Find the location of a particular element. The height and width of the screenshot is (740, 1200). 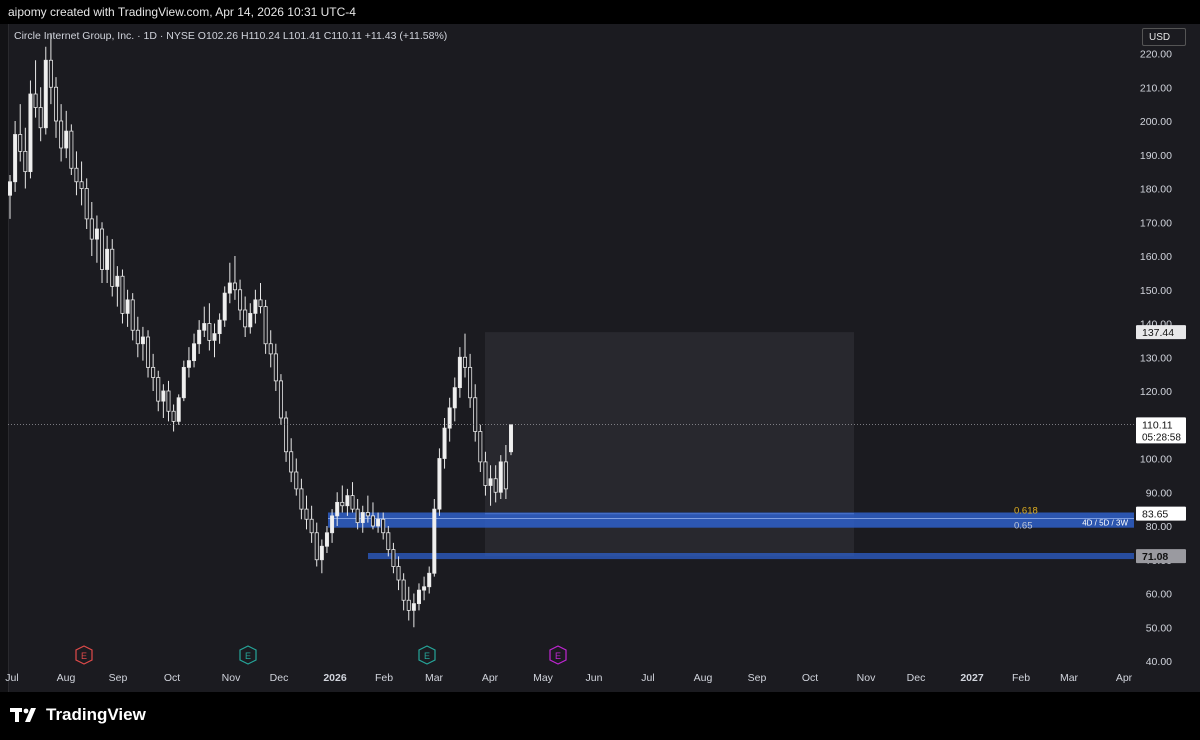

currency-selector: USD is located at coordinates (1164, 37).